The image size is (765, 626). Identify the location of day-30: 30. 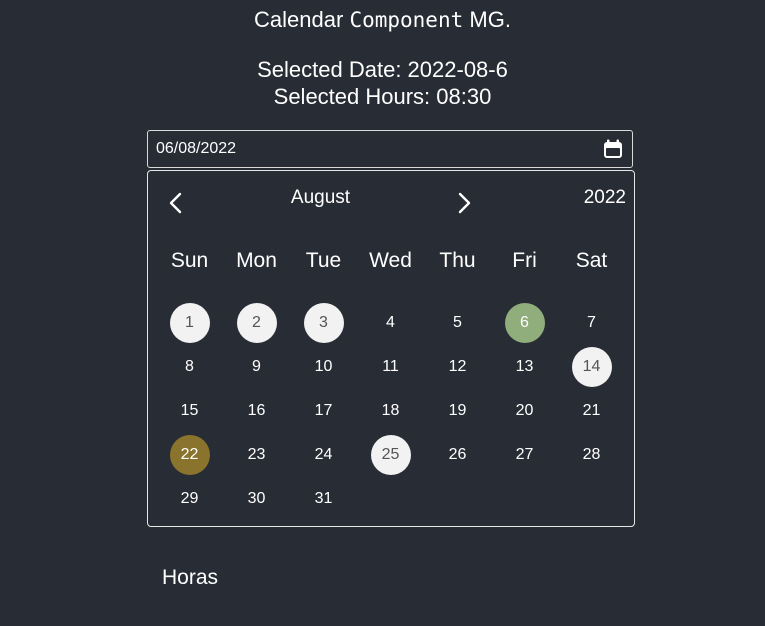
(257, 499).